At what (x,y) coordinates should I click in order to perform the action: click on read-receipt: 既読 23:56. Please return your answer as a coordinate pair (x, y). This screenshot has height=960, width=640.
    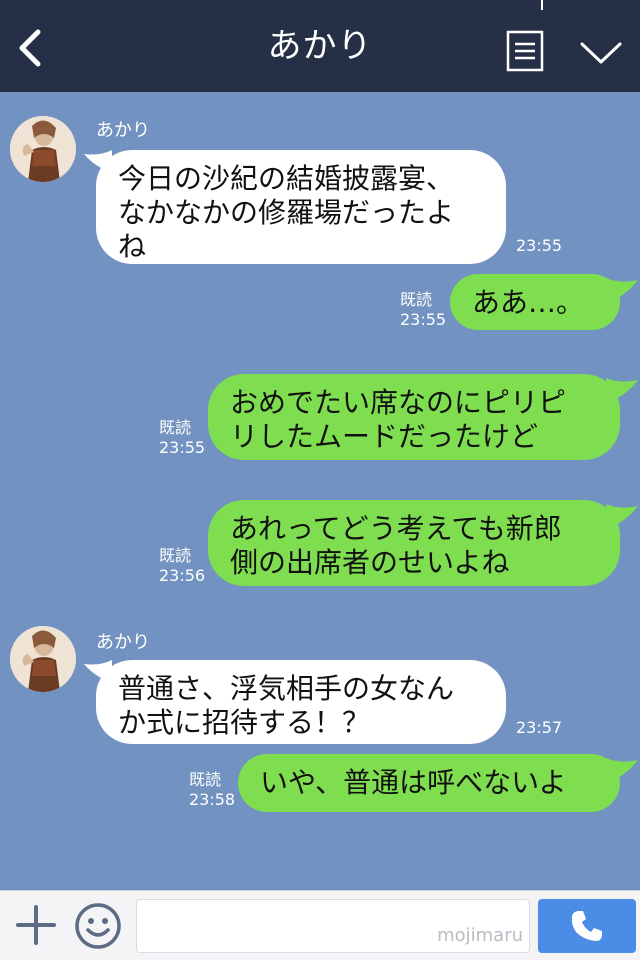
    Looking at the image, I should click on (182, 565).